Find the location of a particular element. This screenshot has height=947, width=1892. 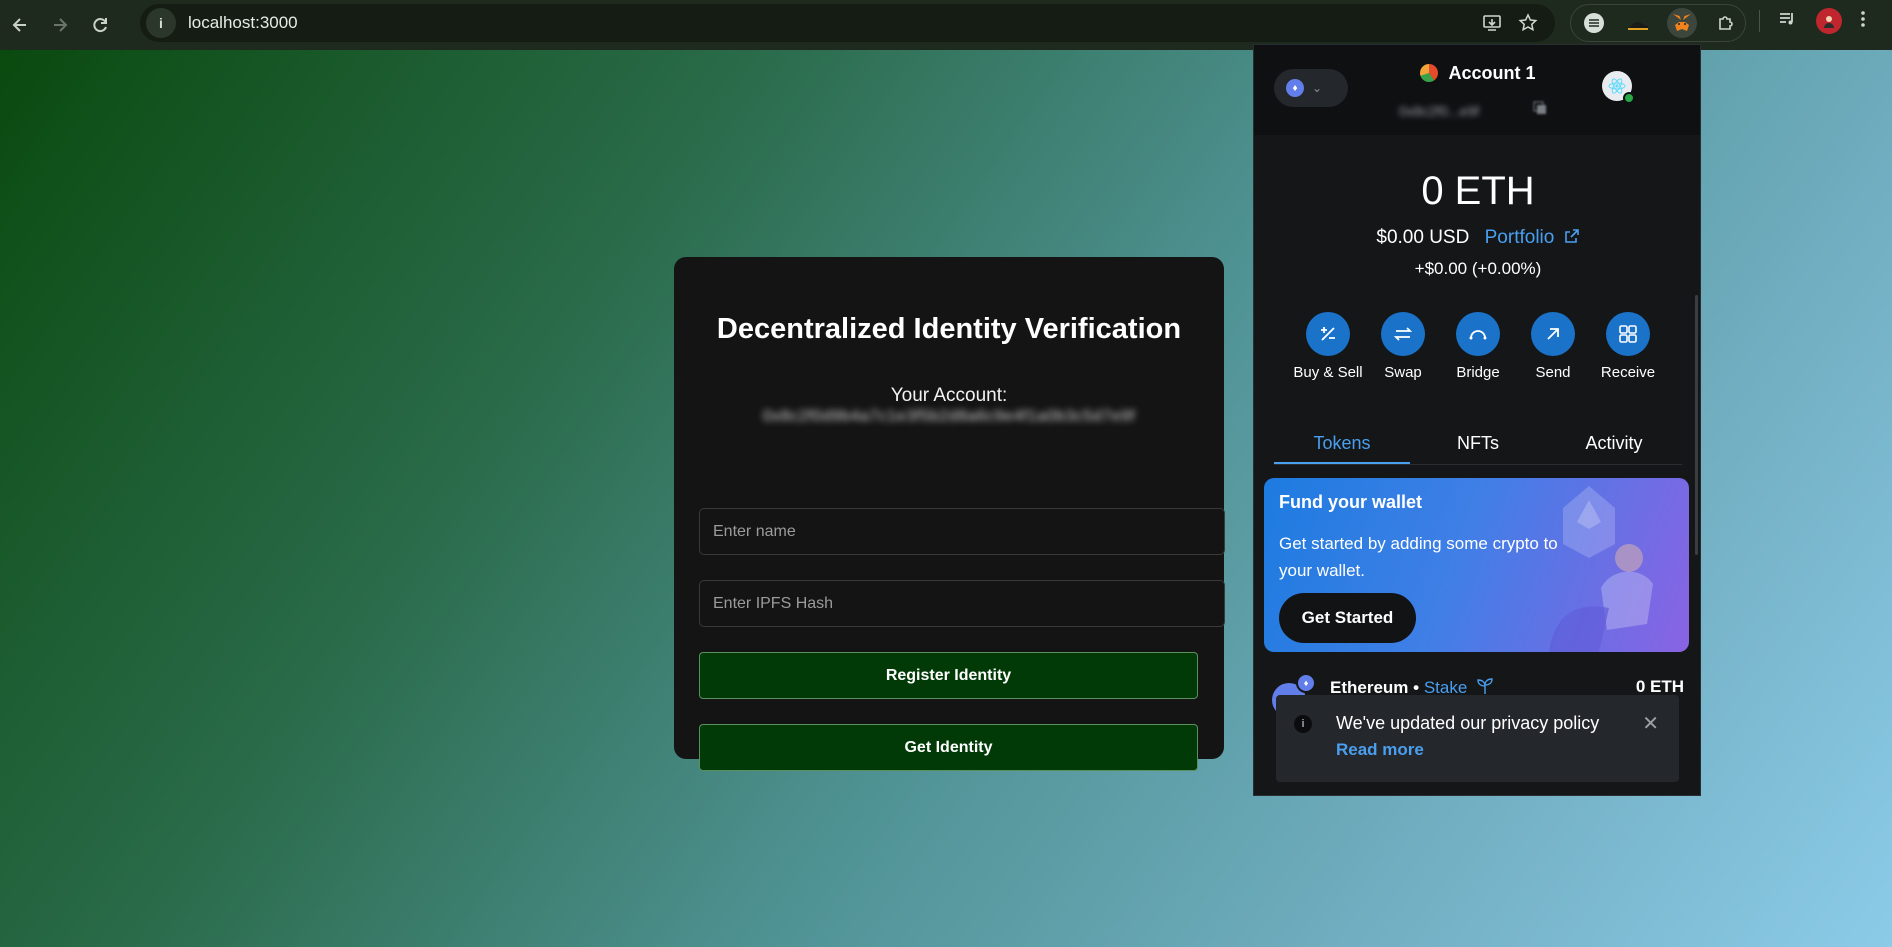

send-button: Send is located at coordinates (1553, 346).